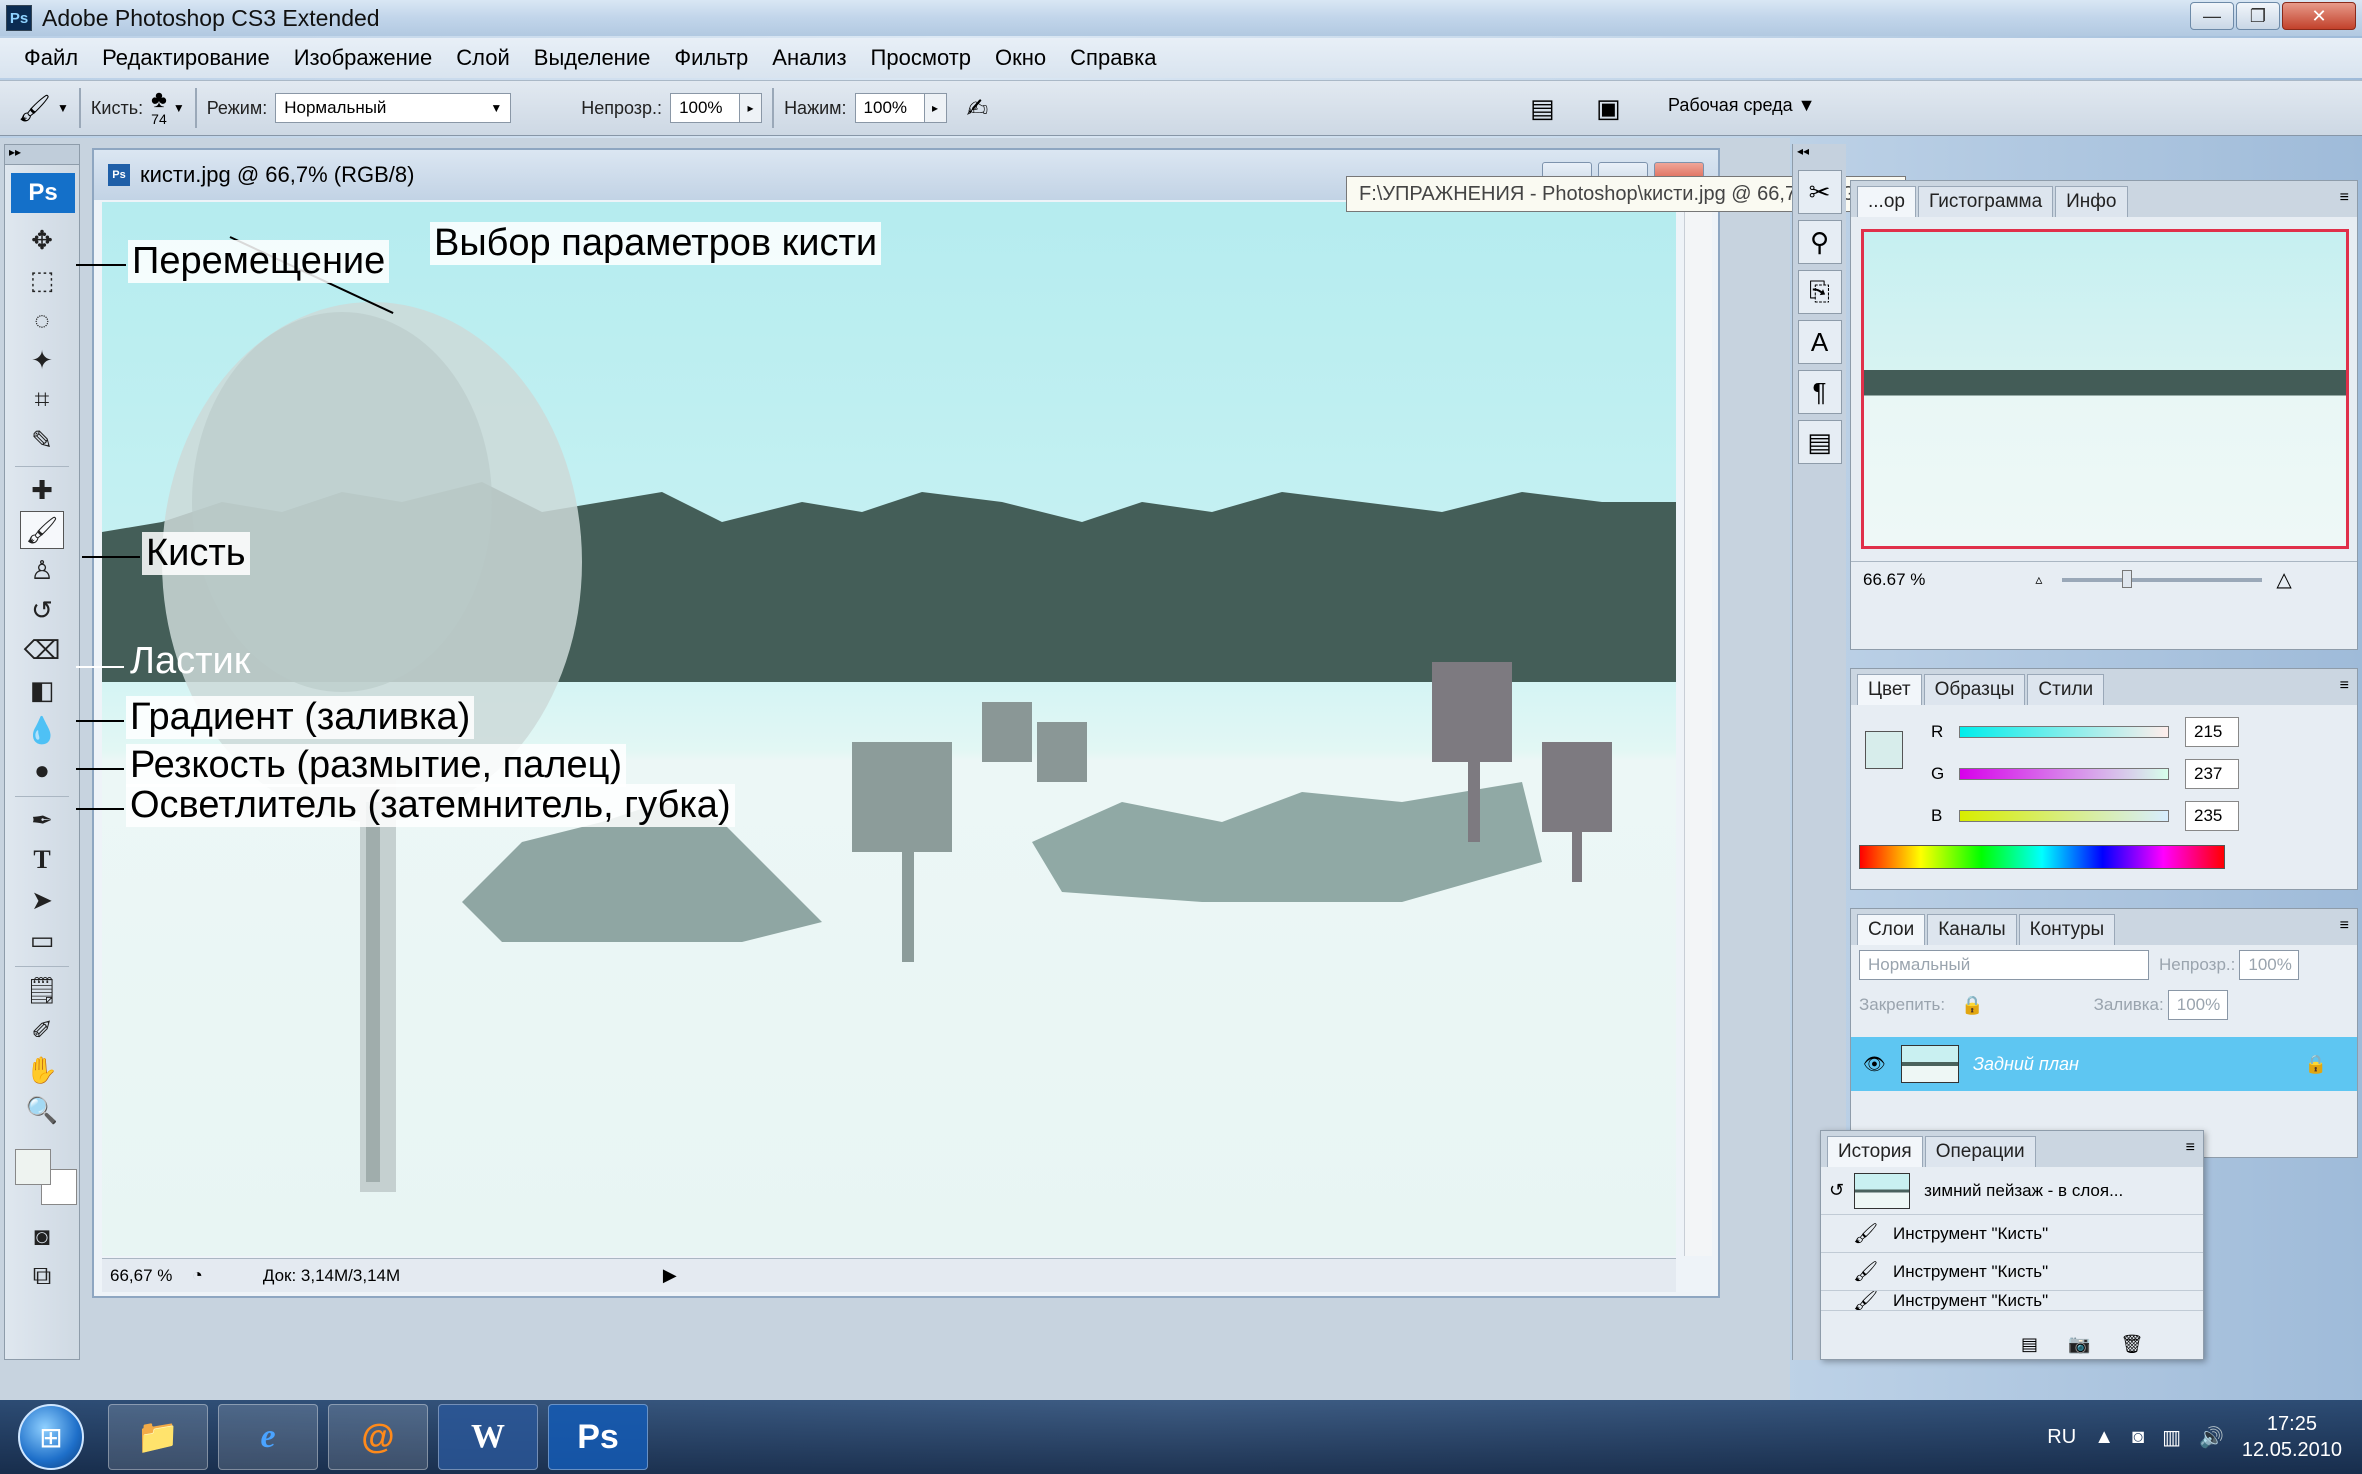 This screenshot has width=2362, height=1474. What do you see at coordinates (2004, 965) in the screenshot?
I see `blend-mode-select: Нормальный` at bounding box center [2004, 965].